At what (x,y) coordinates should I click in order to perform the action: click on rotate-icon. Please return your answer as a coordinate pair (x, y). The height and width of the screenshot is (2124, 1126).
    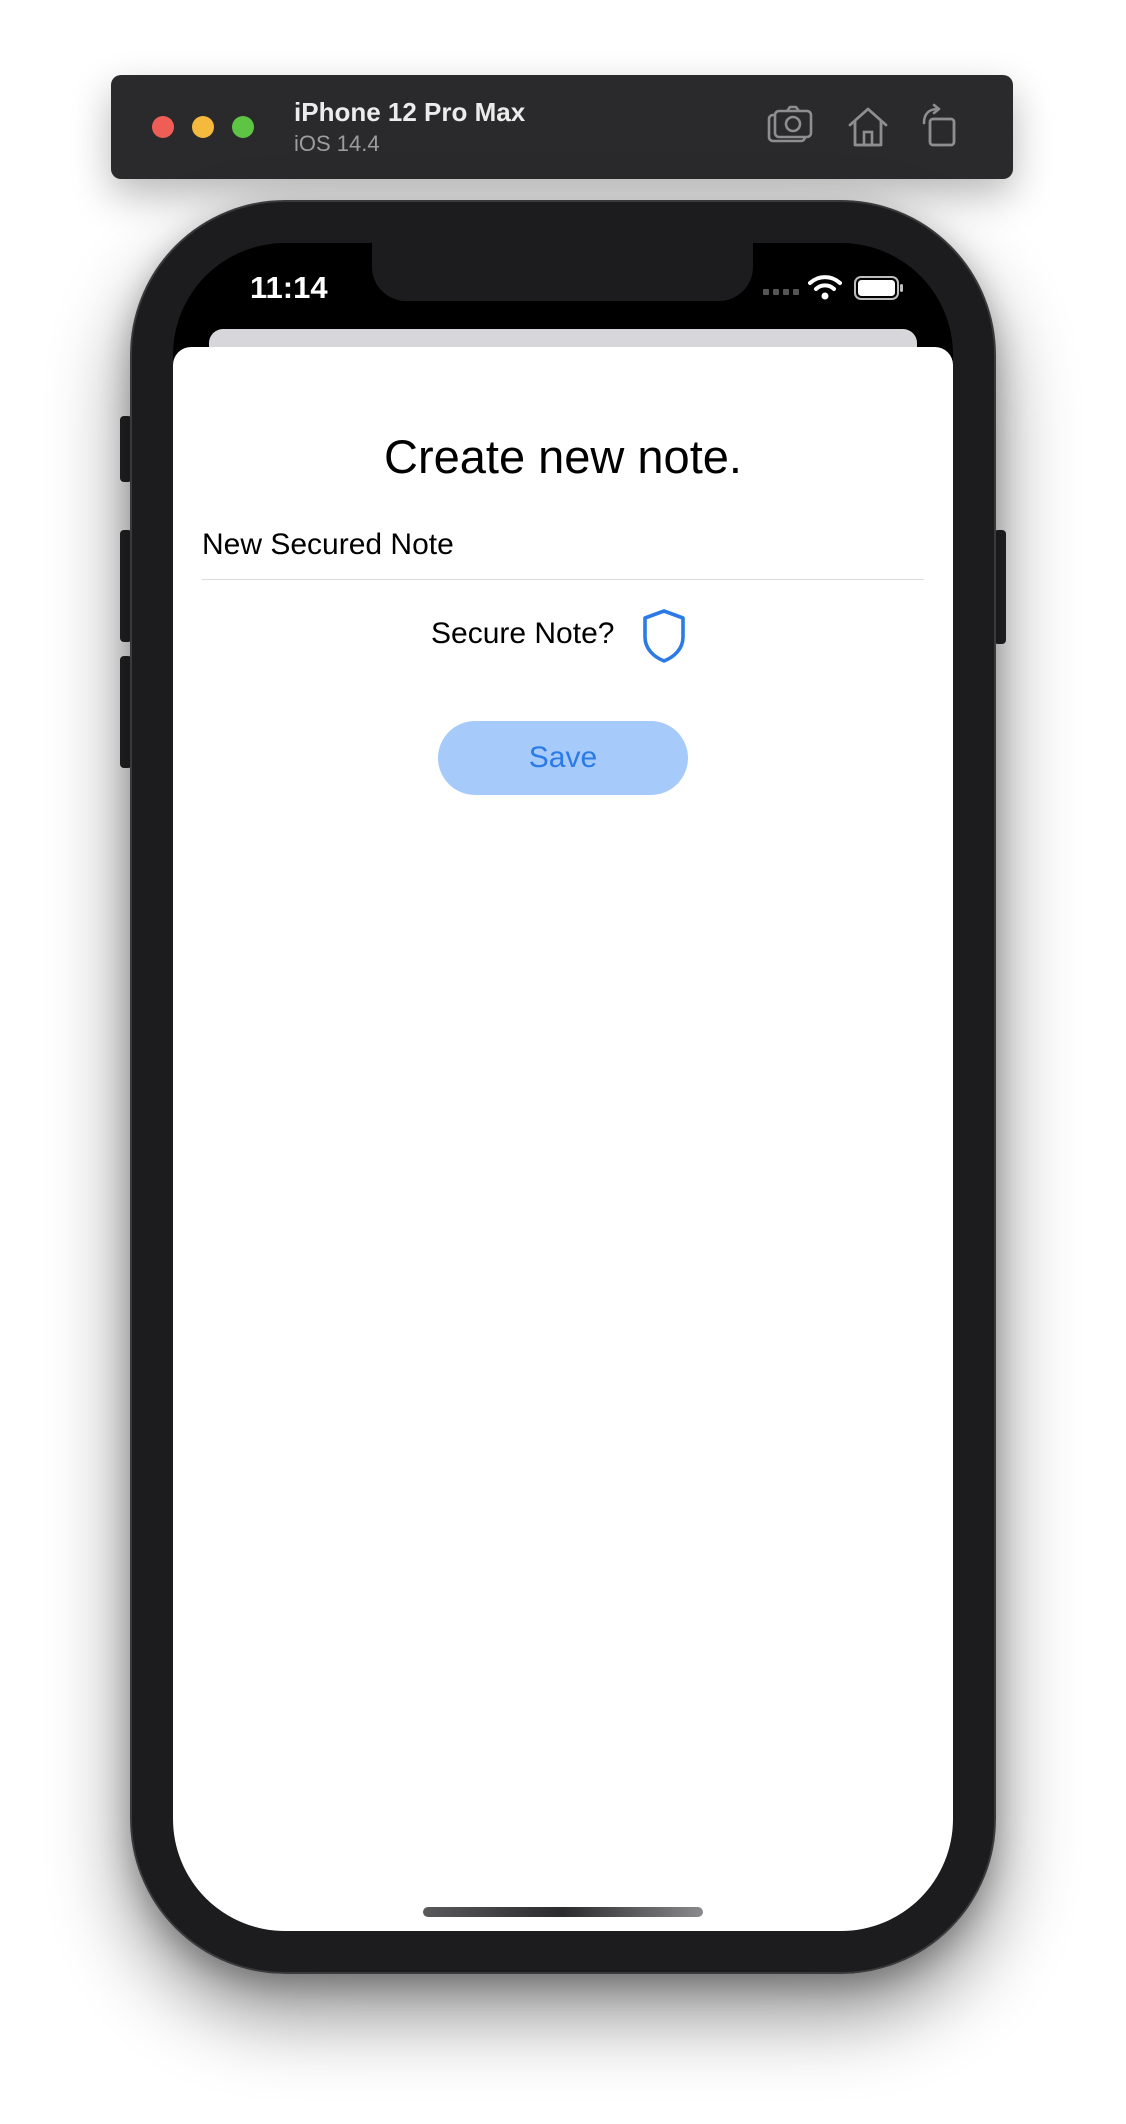
    Looking at the image, I should click on (940, 127).